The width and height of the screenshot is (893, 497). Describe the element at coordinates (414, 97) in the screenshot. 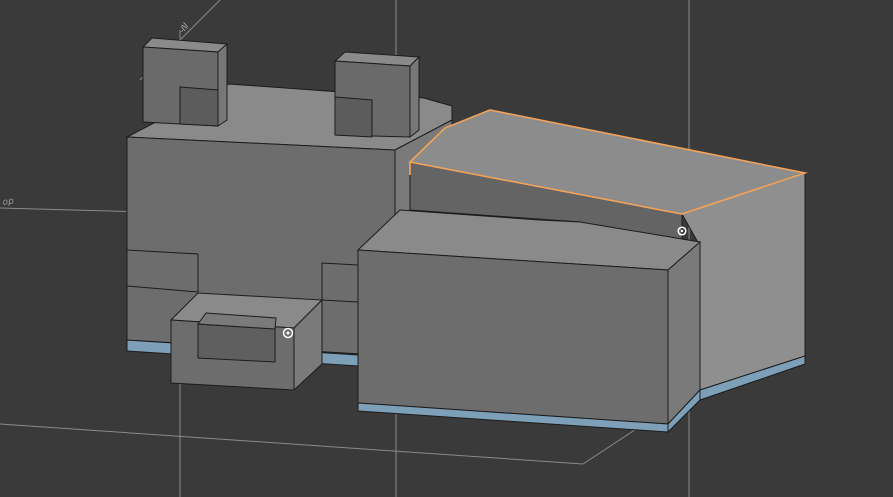

I see `right-chimney-side` at that location.